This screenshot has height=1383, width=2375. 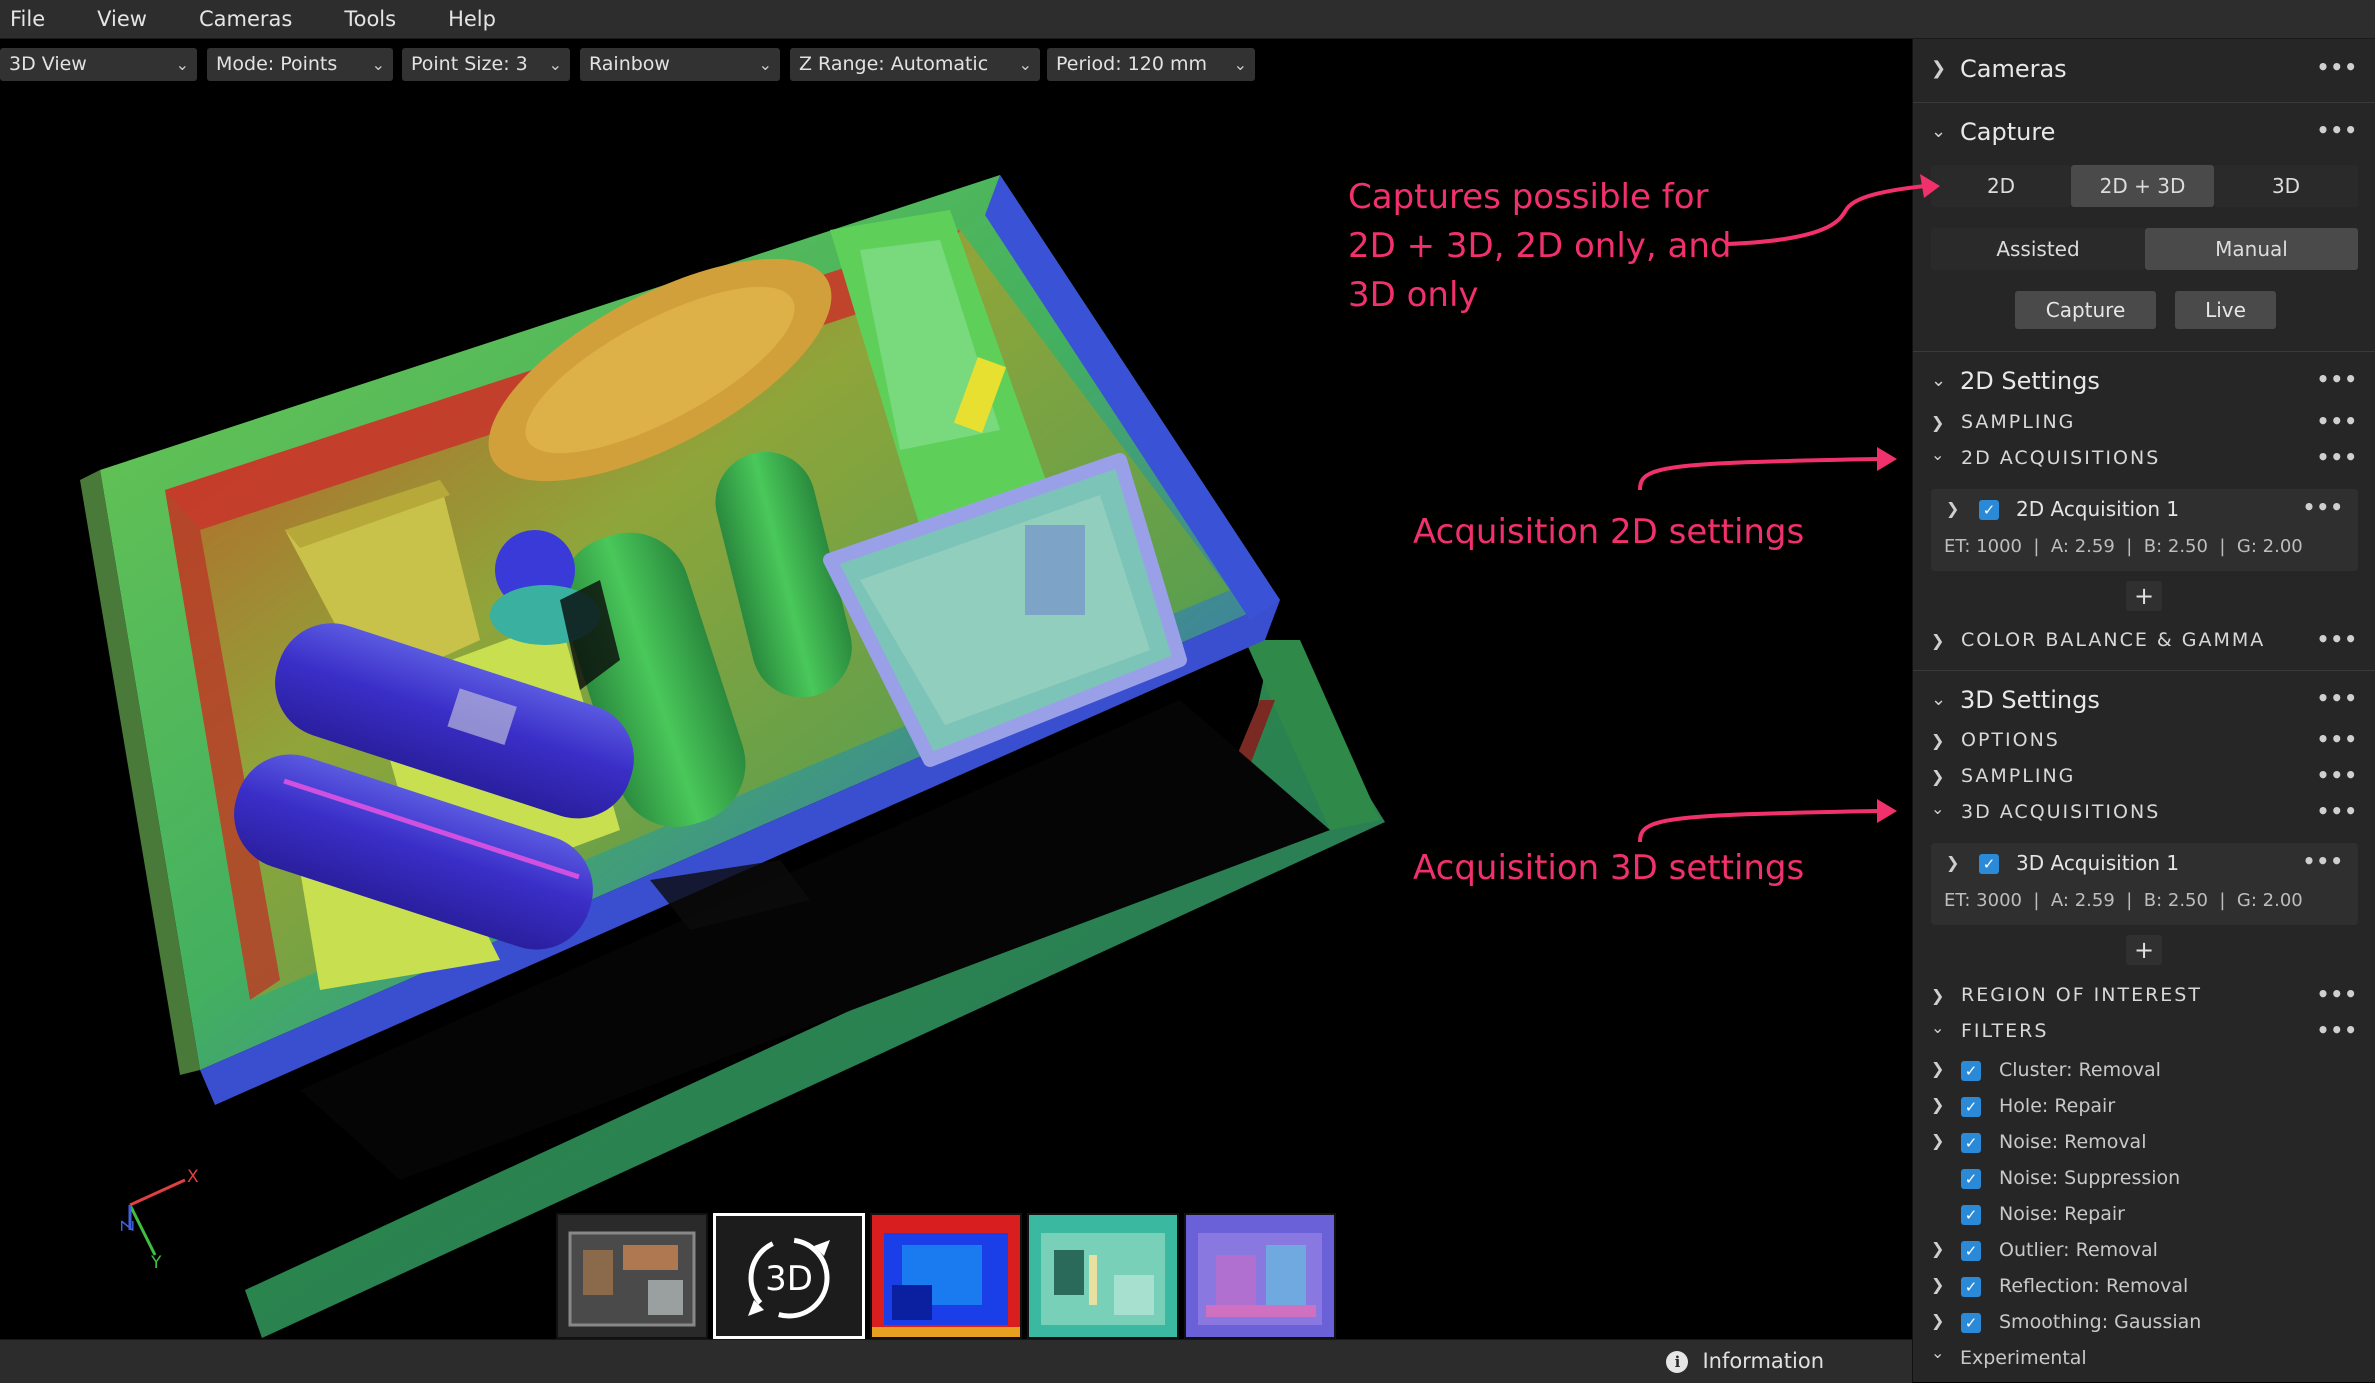 I want to click on 3d-acquisition-name: 3D Acquisition 1, so click(x=2098, y=863).